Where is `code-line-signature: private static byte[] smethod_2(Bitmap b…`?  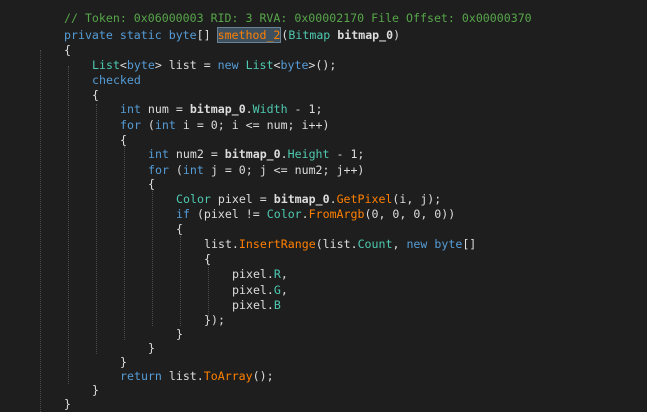 code-line-signature: private static byte[] smethod_2(Bitmap b… is located at coordinates (232, 35).